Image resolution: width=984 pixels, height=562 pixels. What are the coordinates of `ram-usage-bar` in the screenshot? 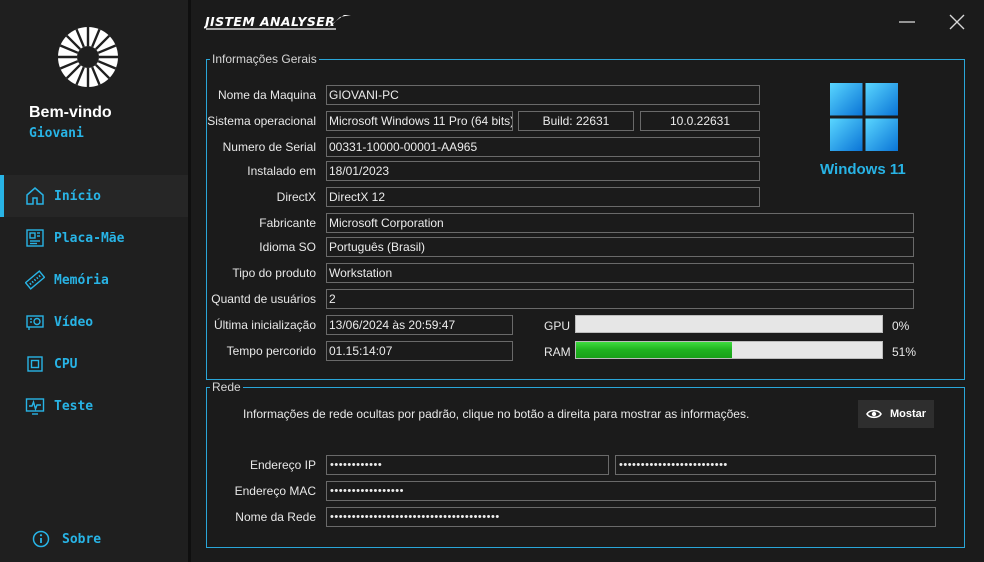 It's located at (729, 350).